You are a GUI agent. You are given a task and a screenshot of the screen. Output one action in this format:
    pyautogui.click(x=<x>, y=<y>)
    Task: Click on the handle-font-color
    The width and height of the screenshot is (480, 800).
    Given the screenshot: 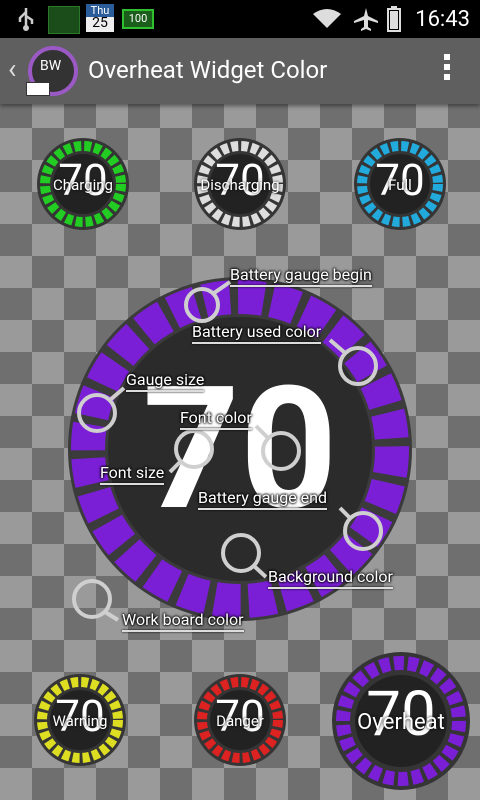 What is the action you would take?
    pyautogui.click(x=281, y=451)
    